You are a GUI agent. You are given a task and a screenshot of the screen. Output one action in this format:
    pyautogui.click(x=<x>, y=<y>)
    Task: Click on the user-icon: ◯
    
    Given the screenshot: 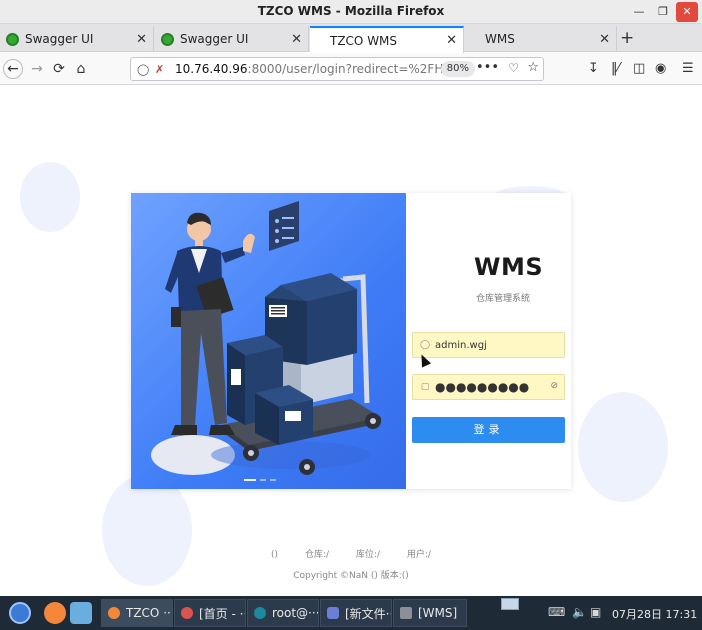 What is the action you would take?
    pyautogui.click(x=425, y=345)
    